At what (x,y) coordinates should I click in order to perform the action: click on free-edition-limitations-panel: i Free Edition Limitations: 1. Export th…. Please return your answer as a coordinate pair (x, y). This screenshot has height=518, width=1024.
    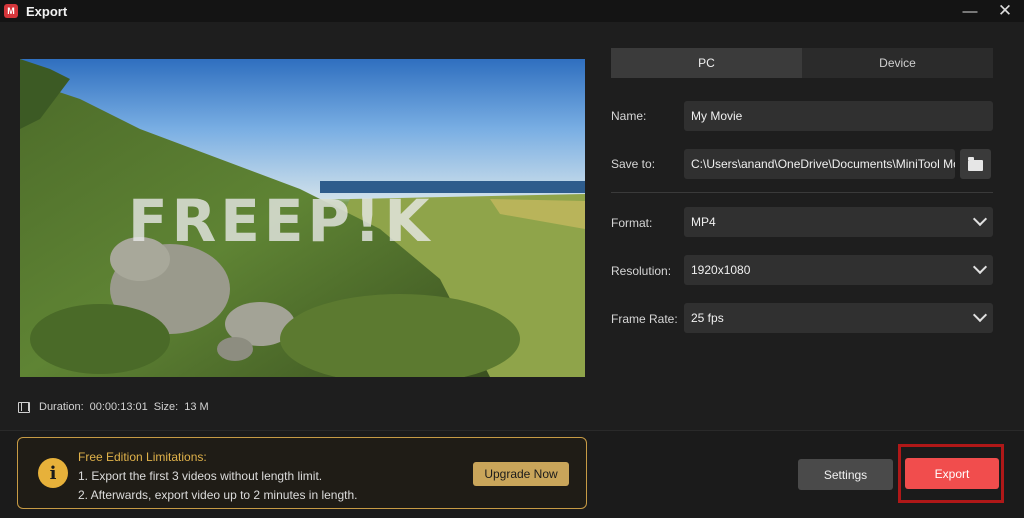
    Looking at the image, I should click on (302, 473).